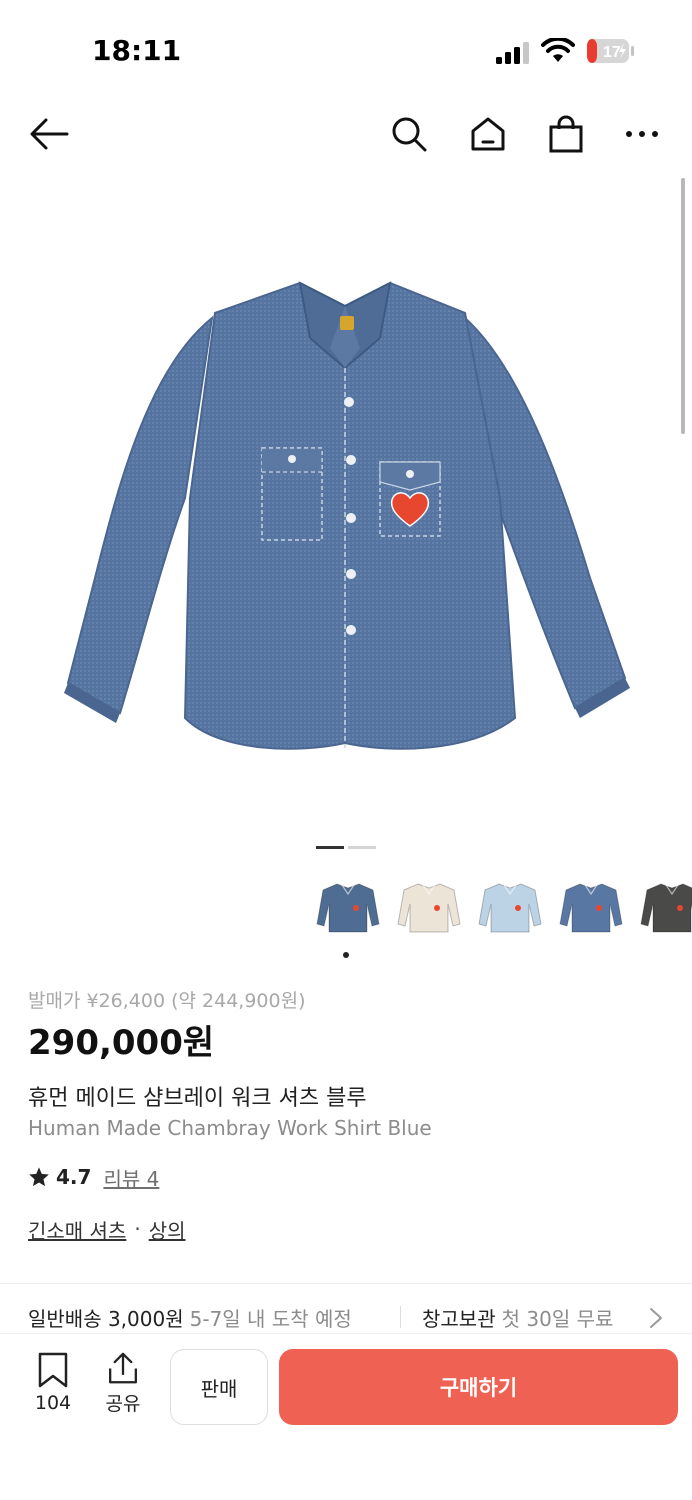 This screenshot has height=1500, width=692. I want to click on pager-dot-active, so click(330, 847).